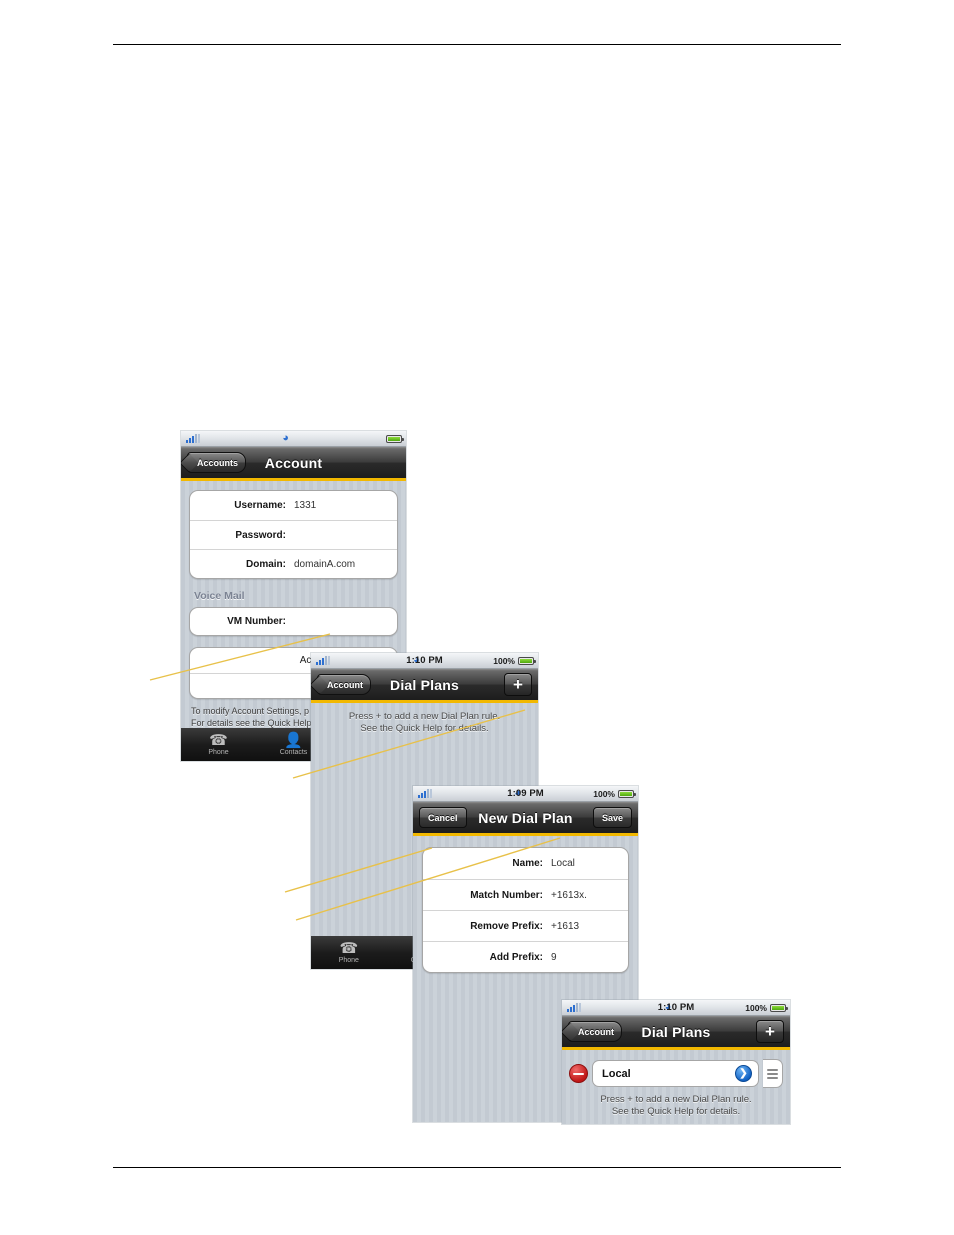 The width and height of the screenshot is (954, 1235). Describe the element at coordinates (525, 819) in the screenshot. I see `nav-bar: Cancel New Dial Plan Save` at that location.